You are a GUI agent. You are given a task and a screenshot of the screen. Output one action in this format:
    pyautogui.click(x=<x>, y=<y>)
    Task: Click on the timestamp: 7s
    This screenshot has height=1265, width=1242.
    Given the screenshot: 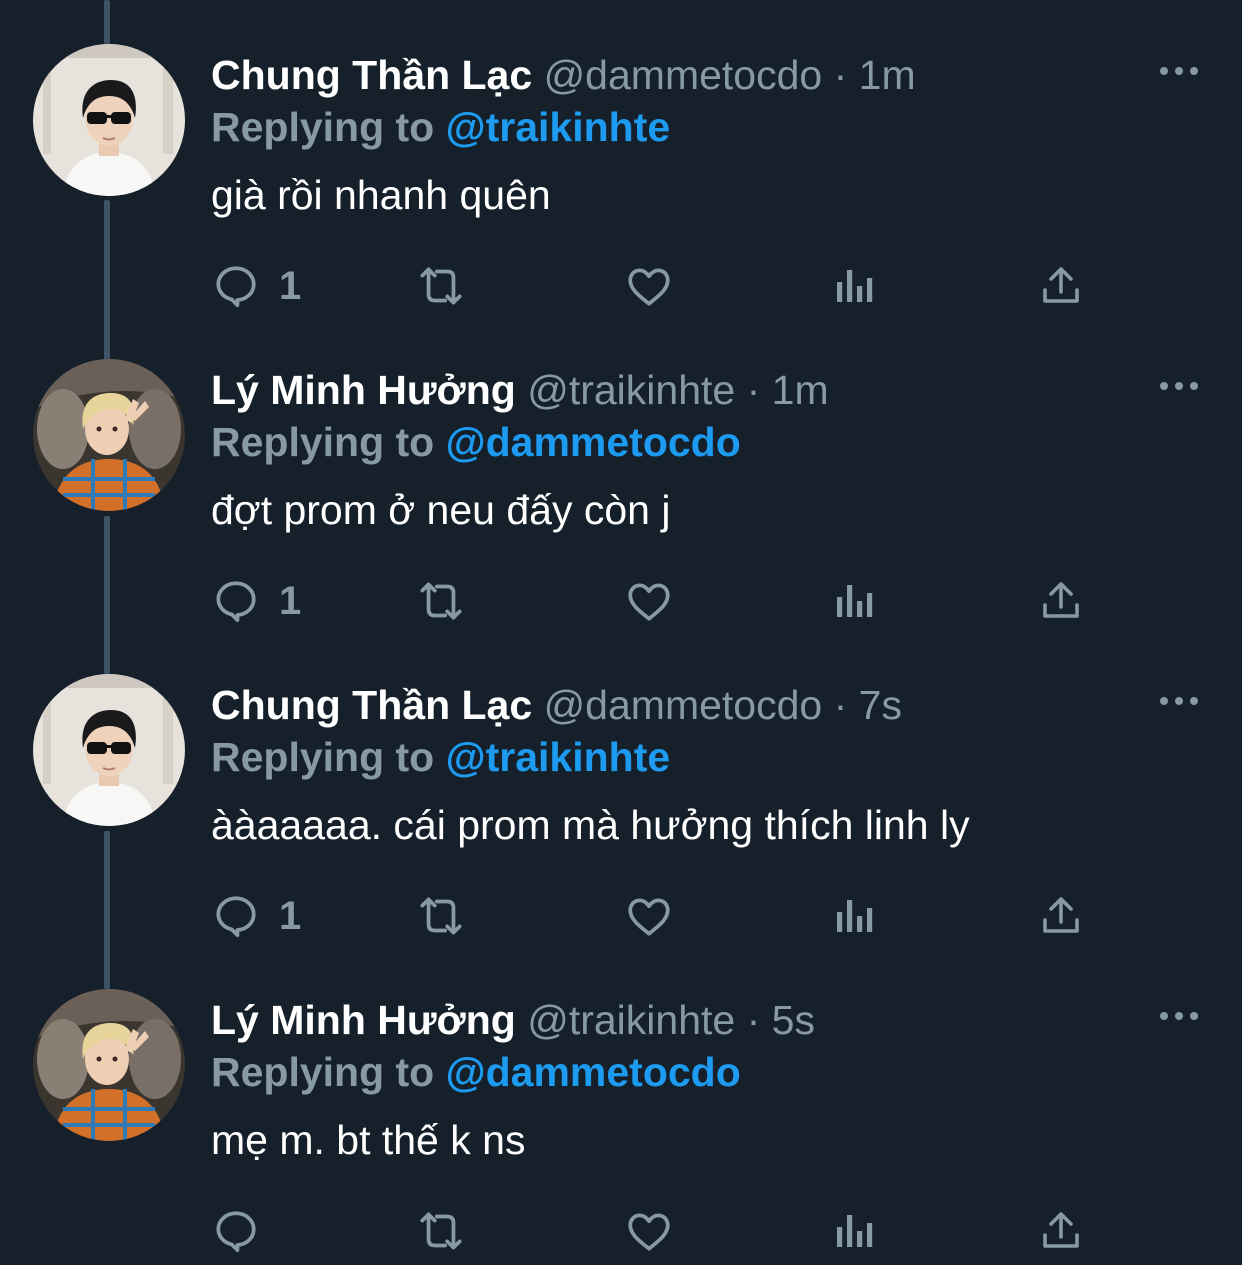 What is the action you would take?
    pyautogui.click(x=880, y=705)
    